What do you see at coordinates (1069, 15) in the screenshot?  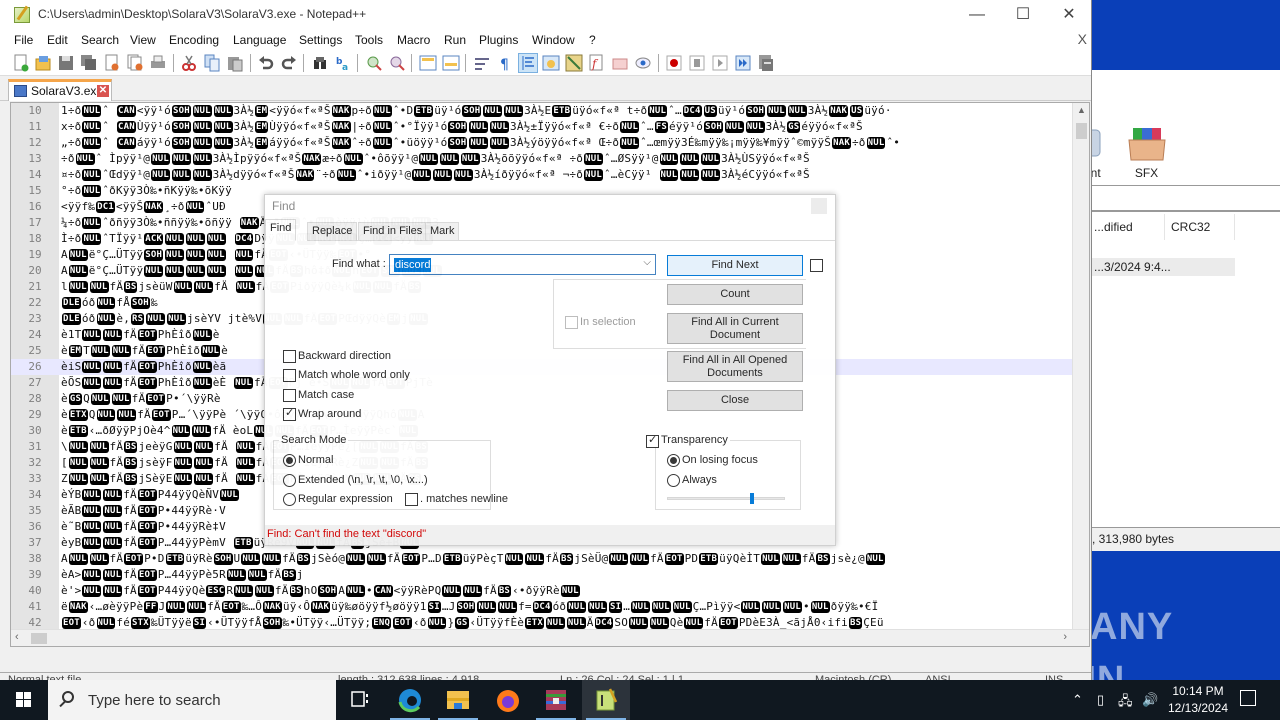 I see `close-window-button: ✕` at bounding box center [1069, 15].